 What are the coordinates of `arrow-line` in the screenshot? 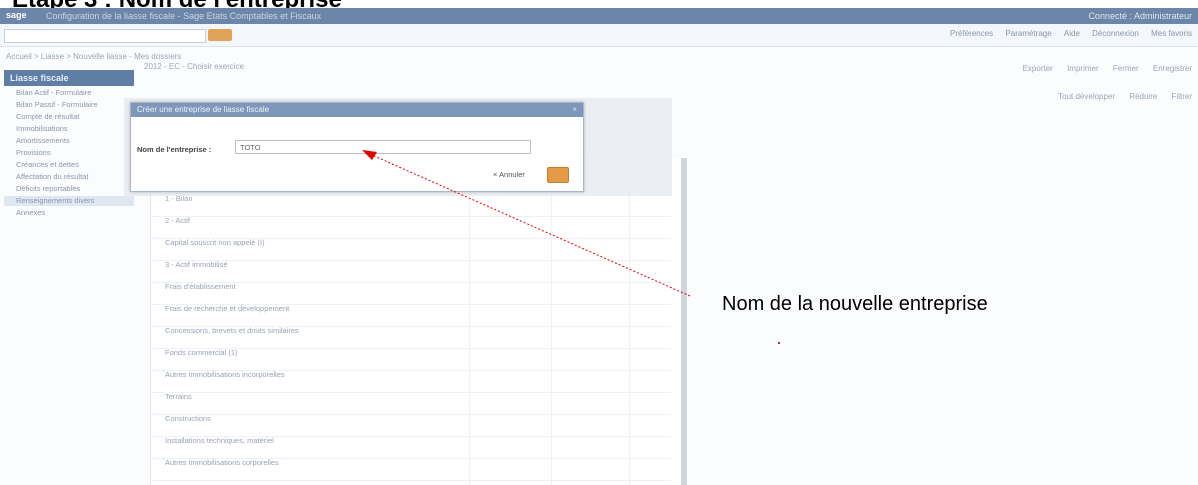 It's located at (531, 225).